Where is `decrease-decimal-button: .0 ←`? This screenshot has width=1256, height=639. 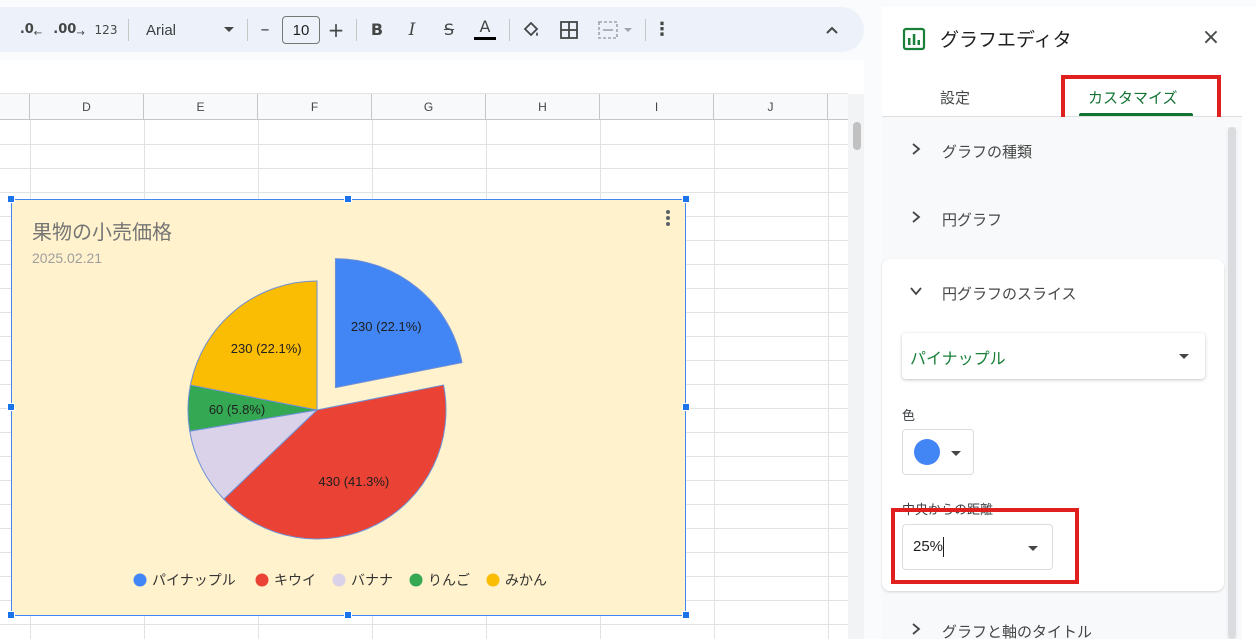 decrease-decimal-button: .0 ← is located at coordinates (31, 29).